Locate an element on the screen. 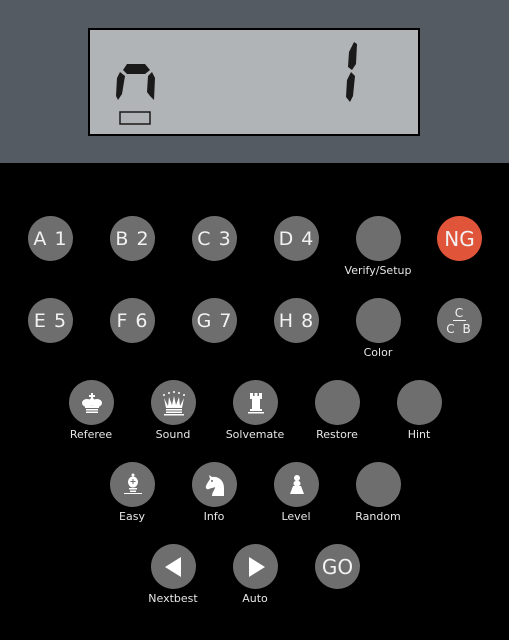 The image size is (509, 640). button-e5: E 5 is located at coordinates (50, 320).